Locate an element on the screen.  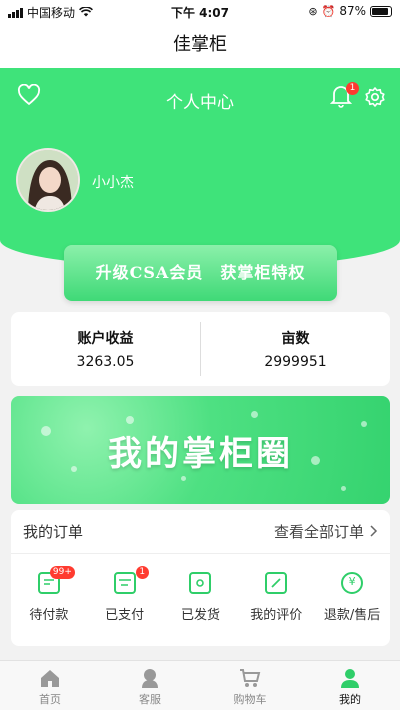
orders-header: 我的订单 查看全部订单 is located at coordinates (200, 532).